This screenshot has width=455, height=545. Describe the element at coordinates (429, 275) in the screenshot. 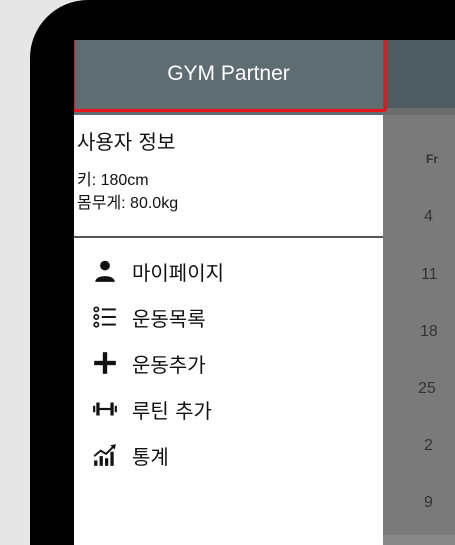

I see `calendar-date: 11` at that location.